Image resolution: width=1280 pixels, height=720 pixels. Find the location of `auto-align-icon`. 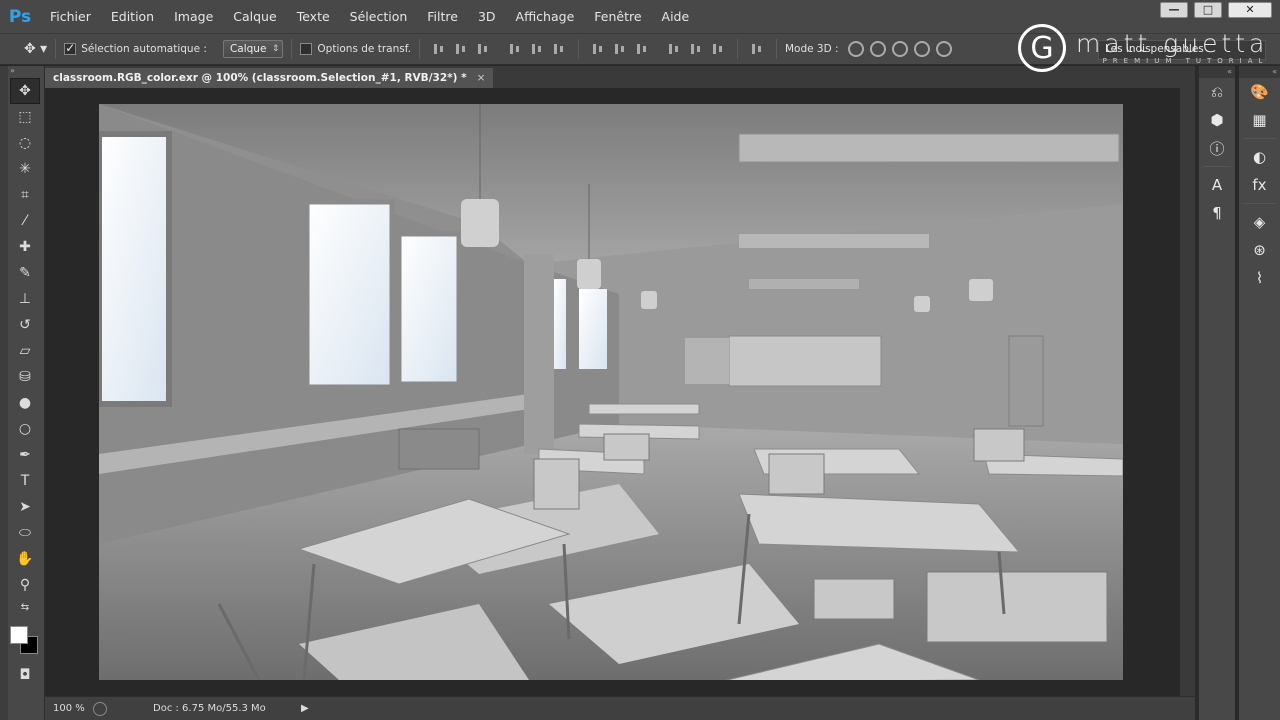

auto-align-icon is located at coordinates (757, 49).